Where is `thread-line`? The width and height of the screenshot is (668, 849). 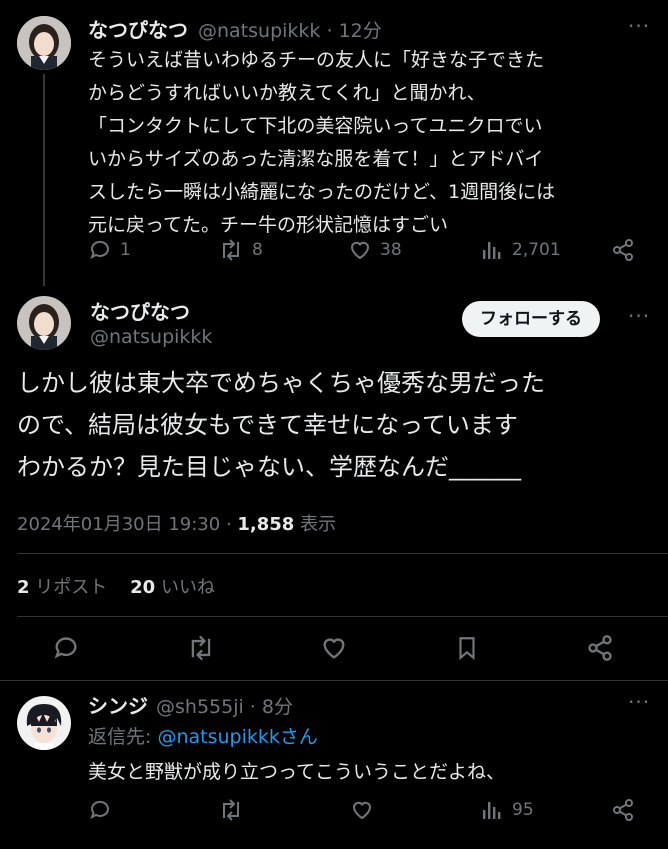
thread-line is located at coordinates (44, 180).